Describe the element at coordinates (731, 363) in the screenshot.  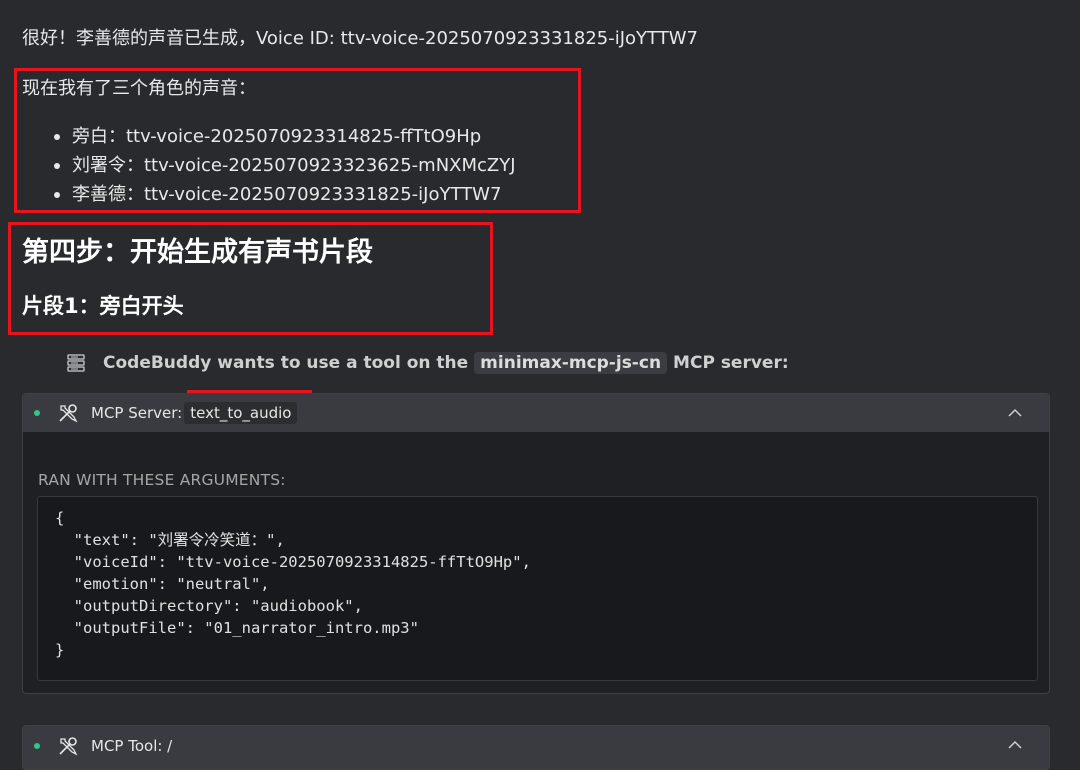
I see `tool-request-suffix: MCP server:` at that location.